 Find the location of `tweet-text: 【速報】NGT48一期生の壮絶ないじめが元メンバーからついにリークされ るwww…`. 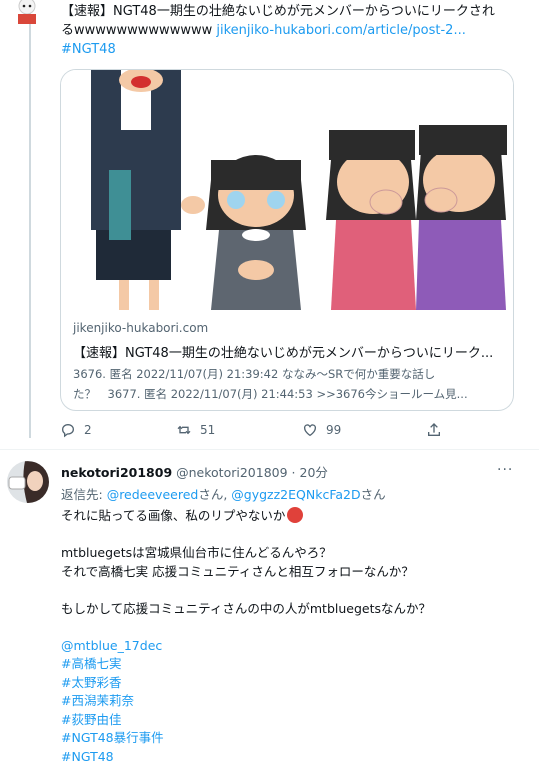

tweet-text: 【速報】NGT48一期生の壮絶ないじめが元メンバーからついにリークされ るwww… is located at coordinates (296, 30).